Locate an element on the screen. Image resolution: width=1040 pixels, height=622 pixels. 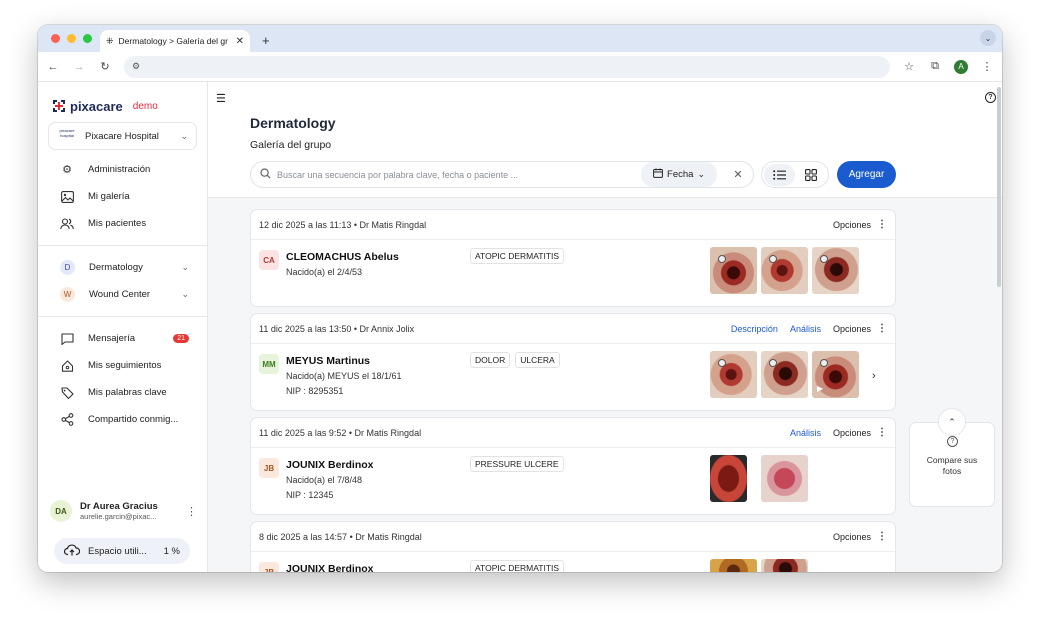
search-input is located at coordinates (456, 174).